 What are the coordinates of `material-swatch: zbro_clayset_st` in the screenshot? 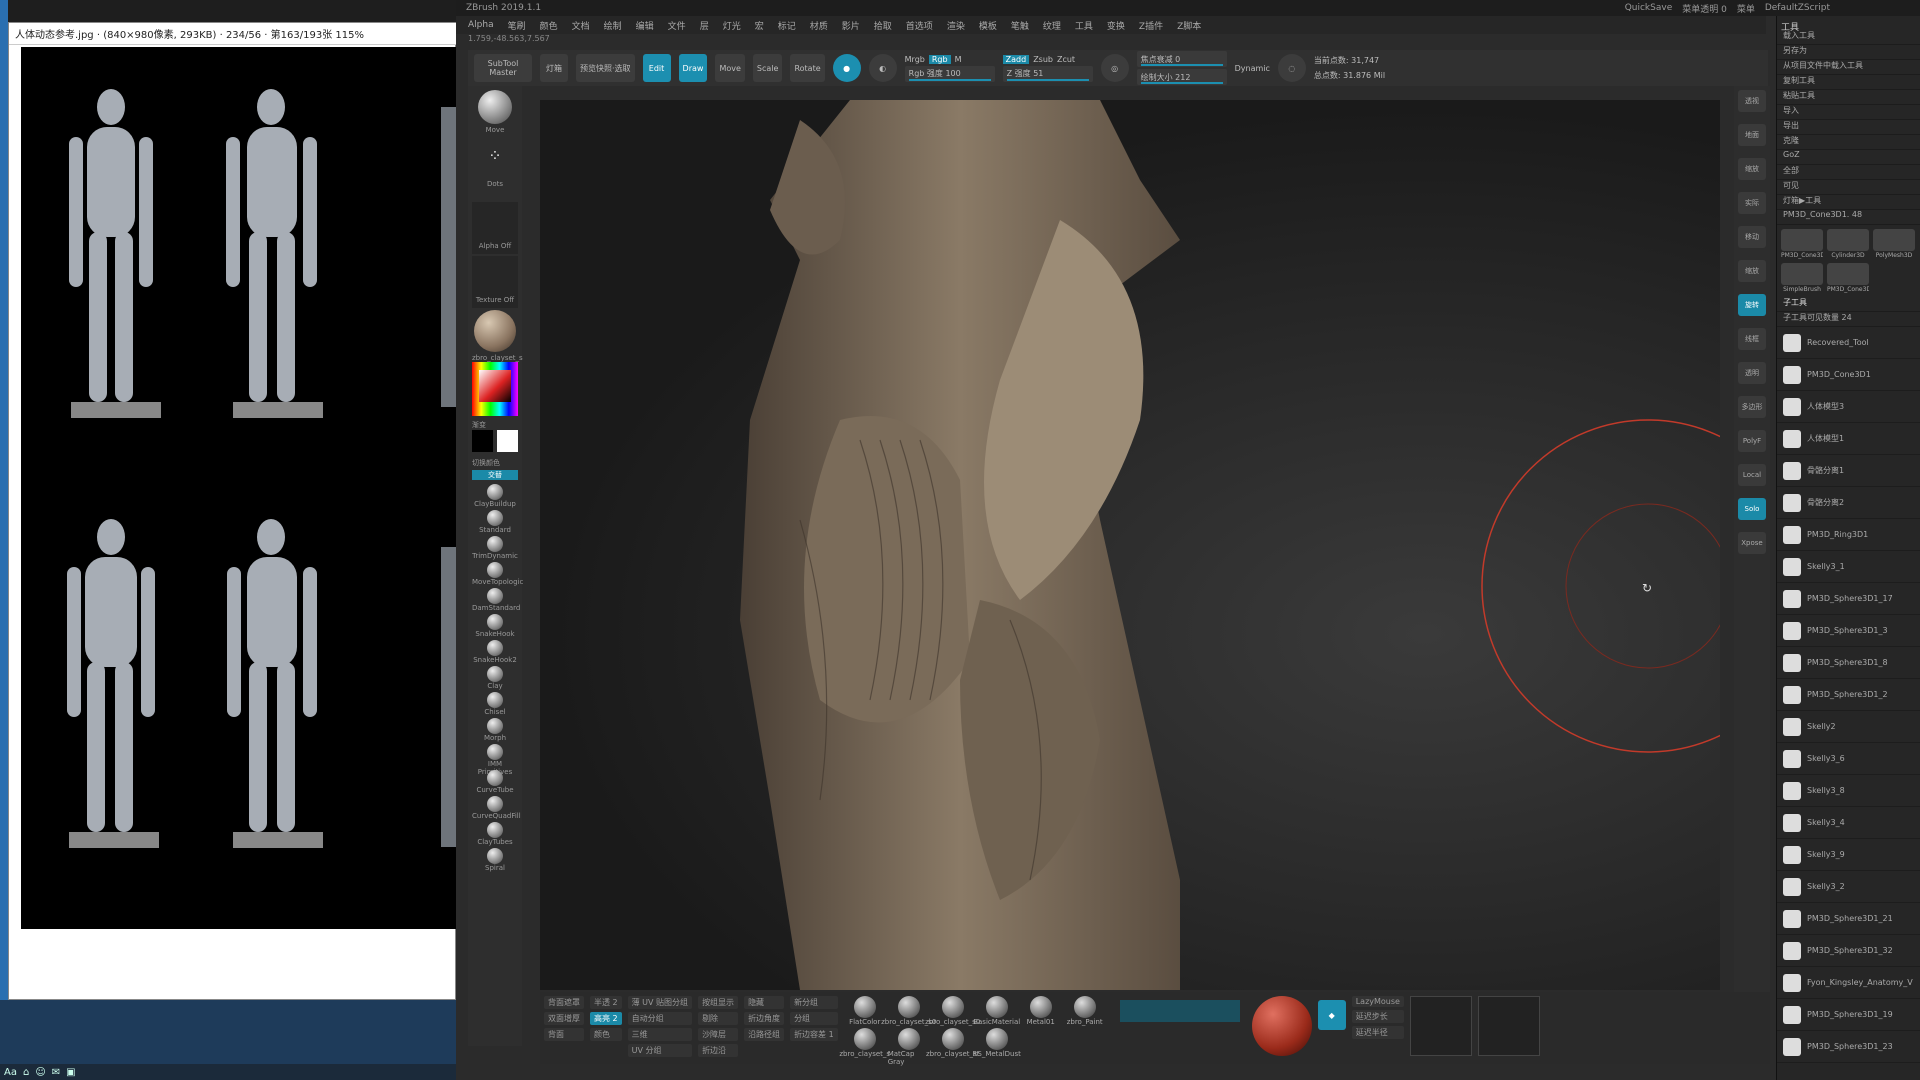 It's located at (952, 1047).